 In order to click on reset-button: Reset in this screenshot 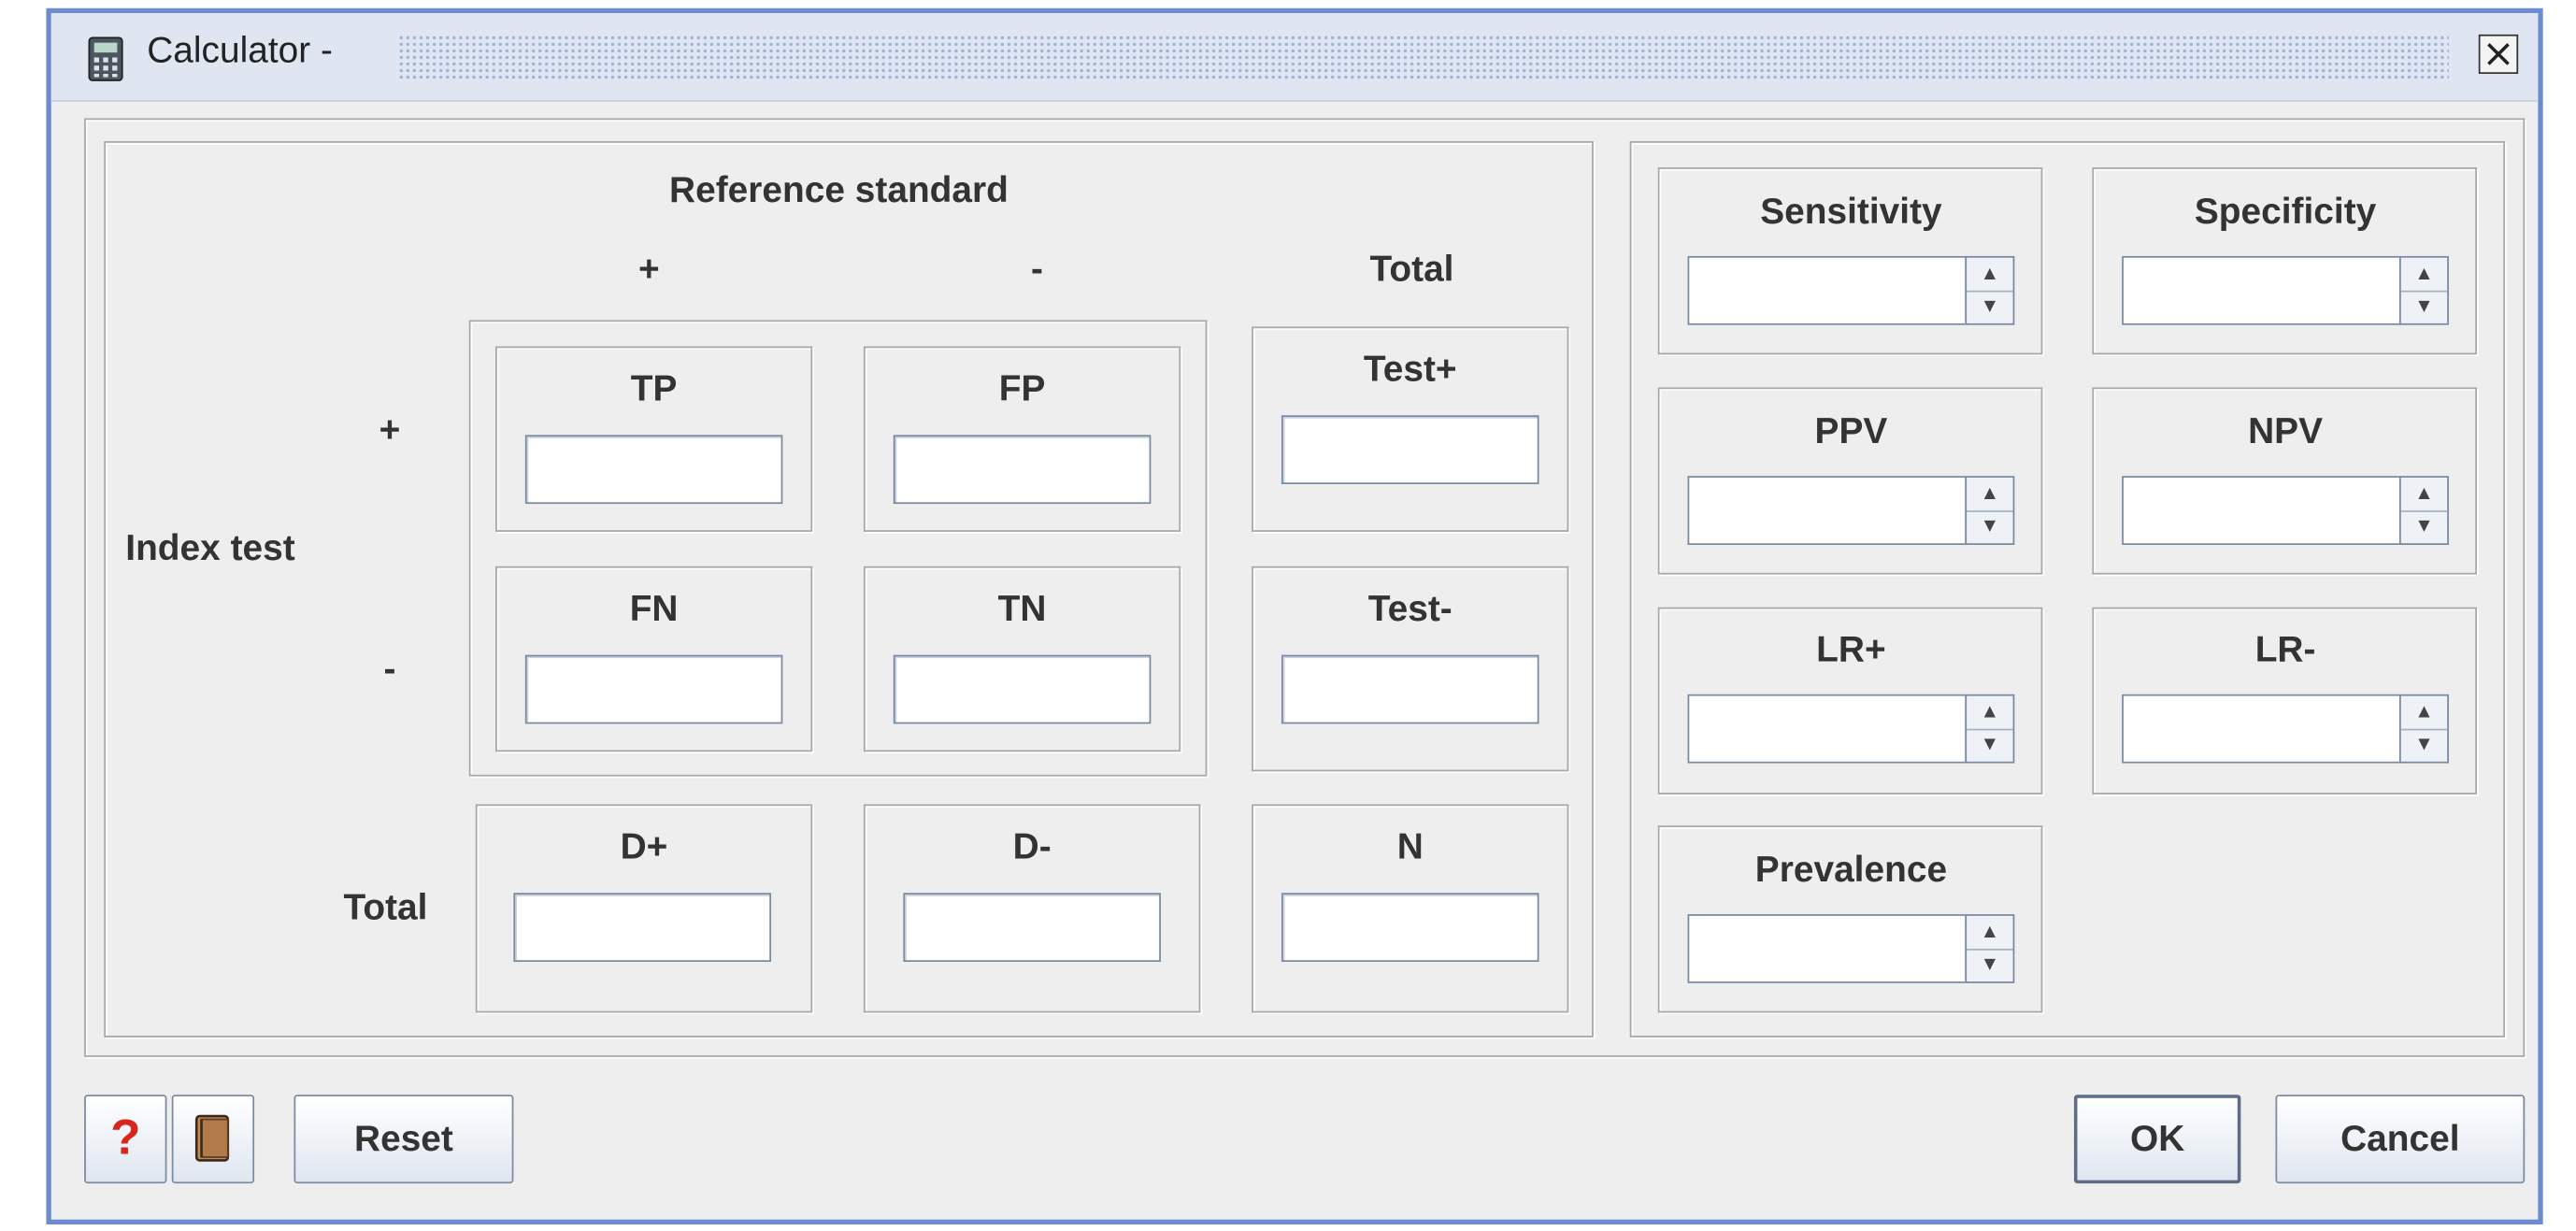, I will do `click(403, 1139)`.